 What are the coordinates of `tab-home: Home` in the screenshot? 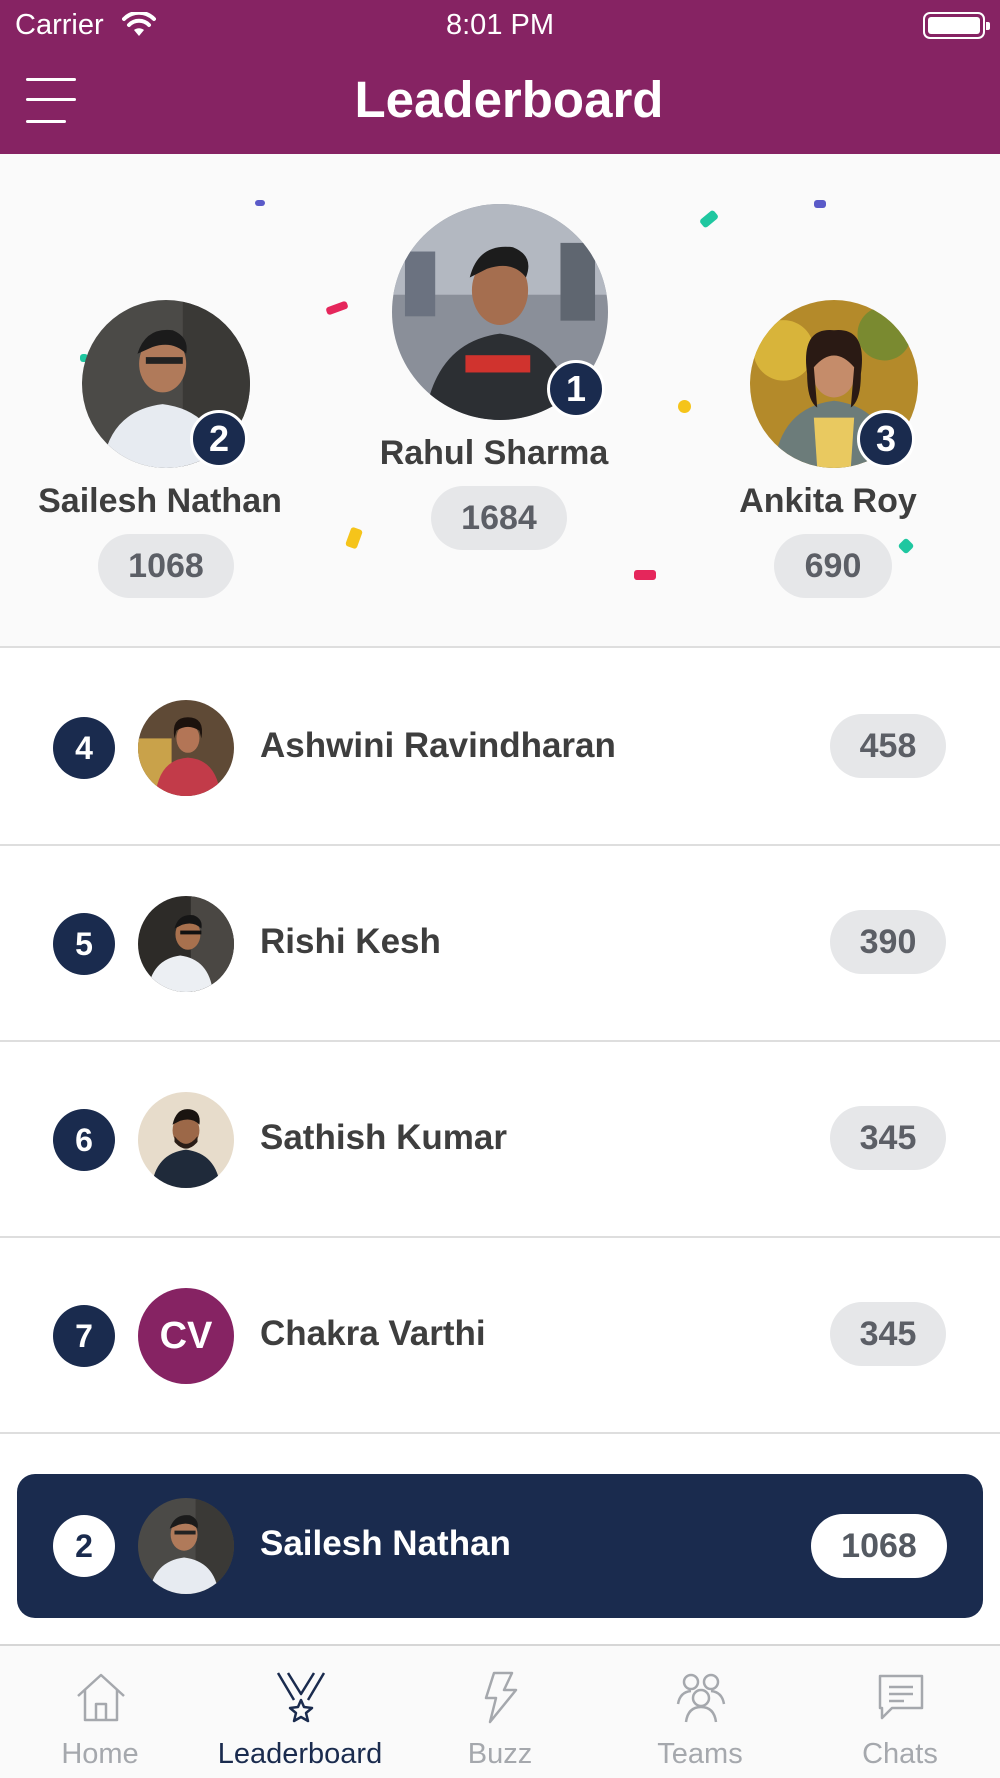 It's located at (100, 1712).